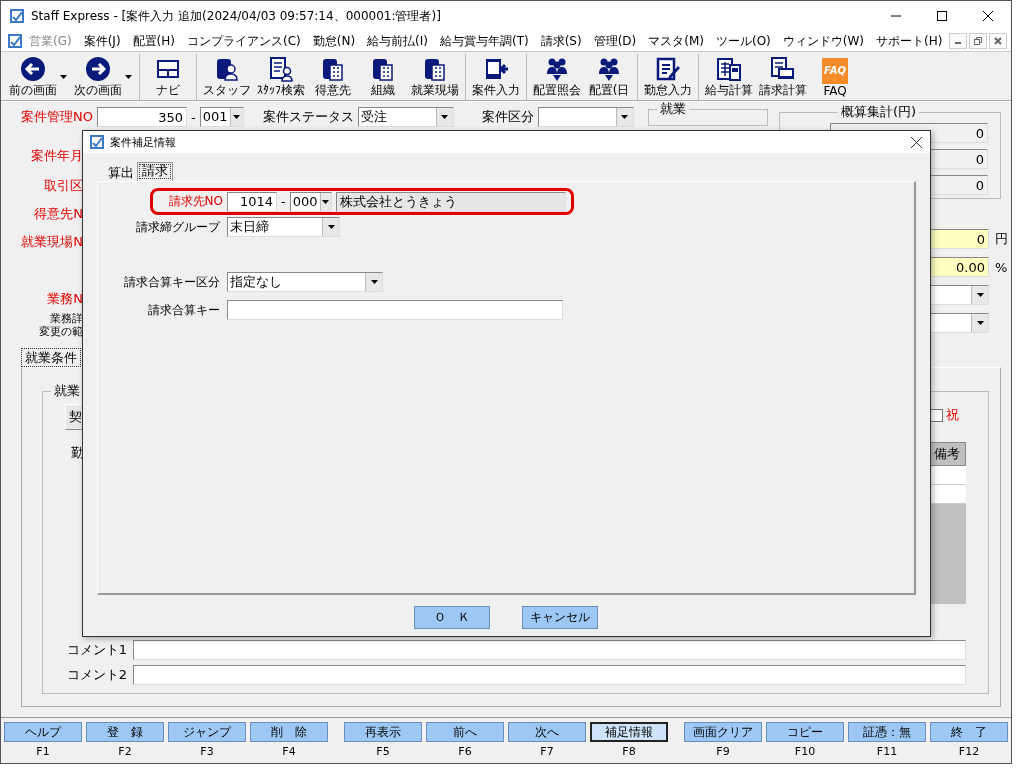 This screenshot has height=768, width=1024. Describe the element at coordinates (102, 41) in the screenshot. I see `menu-item: 案件(J)` at that location.